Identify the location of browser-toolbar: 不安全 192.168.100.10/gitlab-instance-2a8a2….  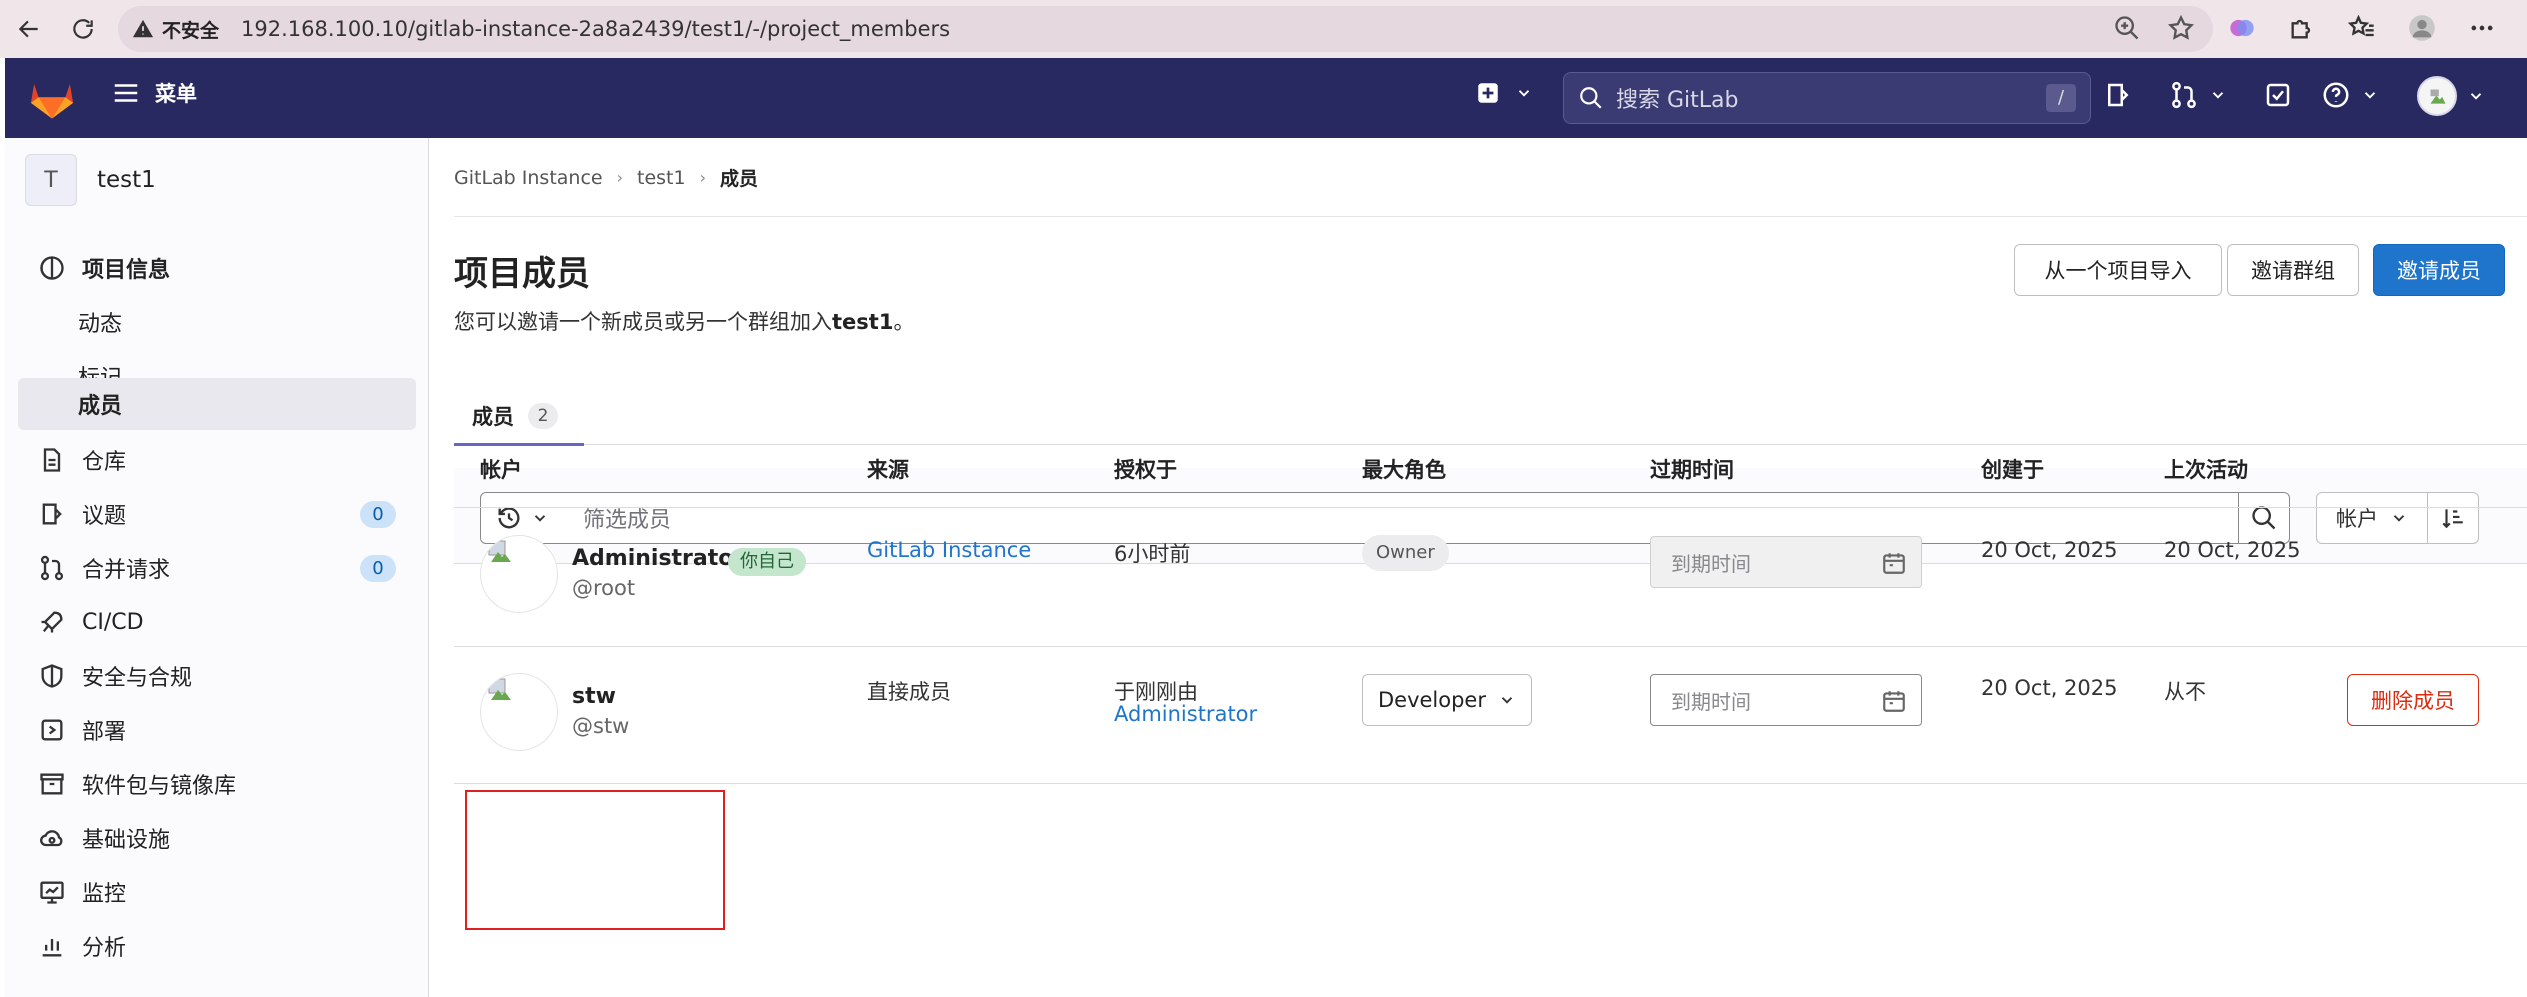
(1263, 29).